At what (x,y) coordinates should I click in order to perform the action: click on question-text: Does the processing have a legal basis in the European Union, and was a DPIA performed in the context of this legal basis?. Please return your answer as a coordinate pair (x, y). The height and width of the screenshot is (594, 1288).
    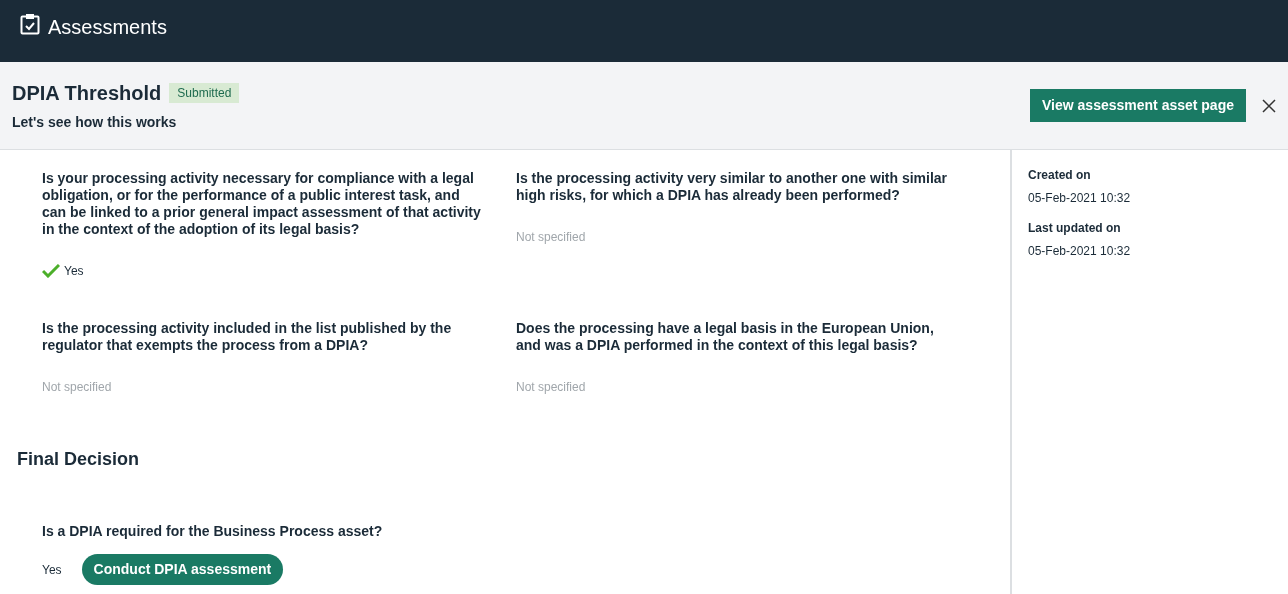
    Looking at the image, I should click on (725, 337).